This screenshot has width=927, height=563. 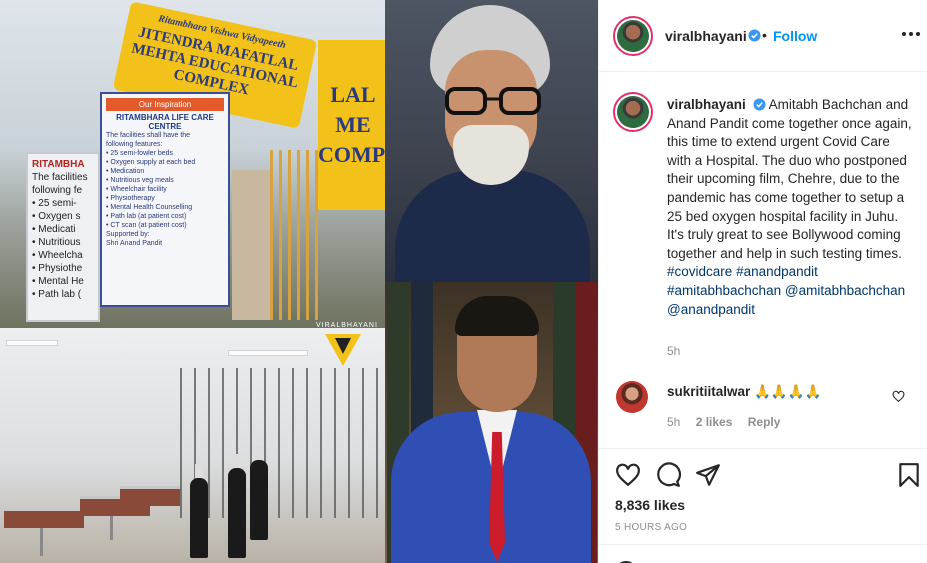 What do you see at coordinates (149, 207) in the screenshot?
I see `banner-line: • Mental Health Counselling` at bounding box center [149, 207].